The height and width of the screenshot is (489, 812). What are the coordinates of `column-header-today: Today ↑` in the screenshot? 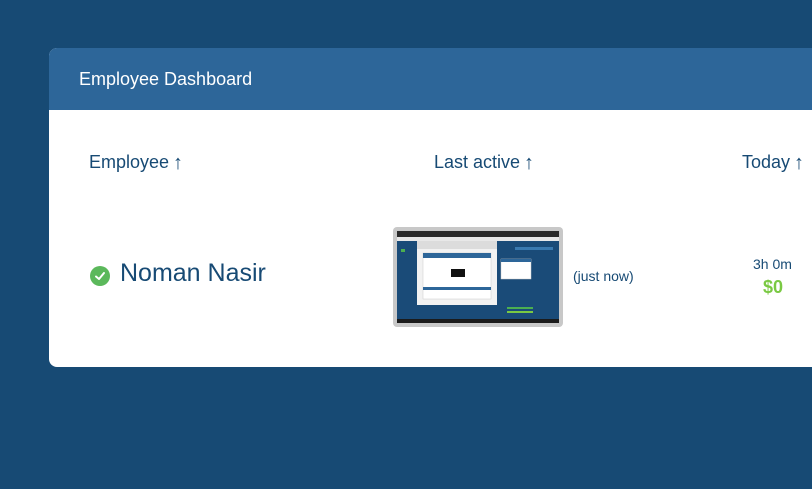 It's located at (773, 162).